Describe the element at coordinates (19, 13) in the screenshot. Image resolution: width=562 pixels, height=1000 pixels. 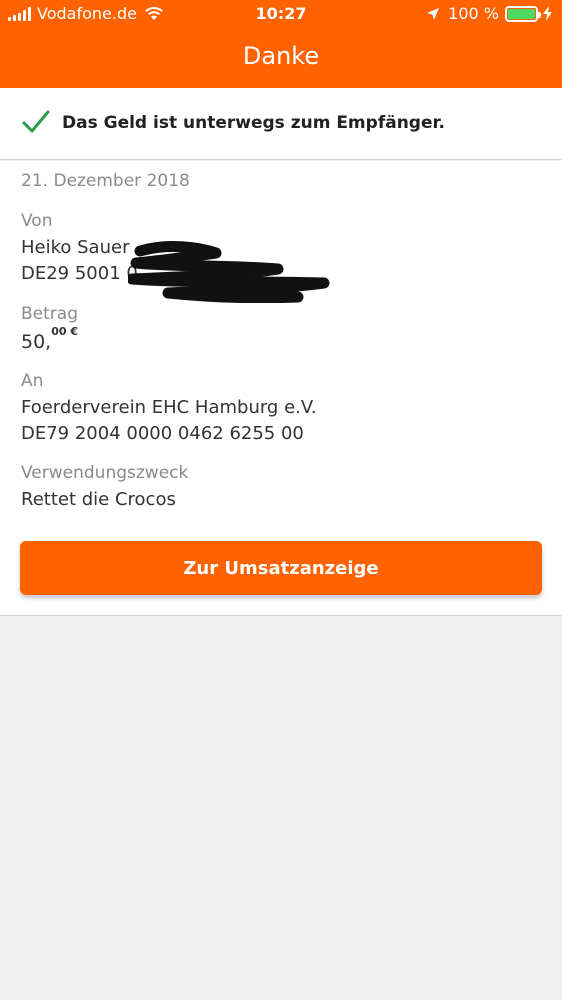
I see `signal-strength-icon` at that location.